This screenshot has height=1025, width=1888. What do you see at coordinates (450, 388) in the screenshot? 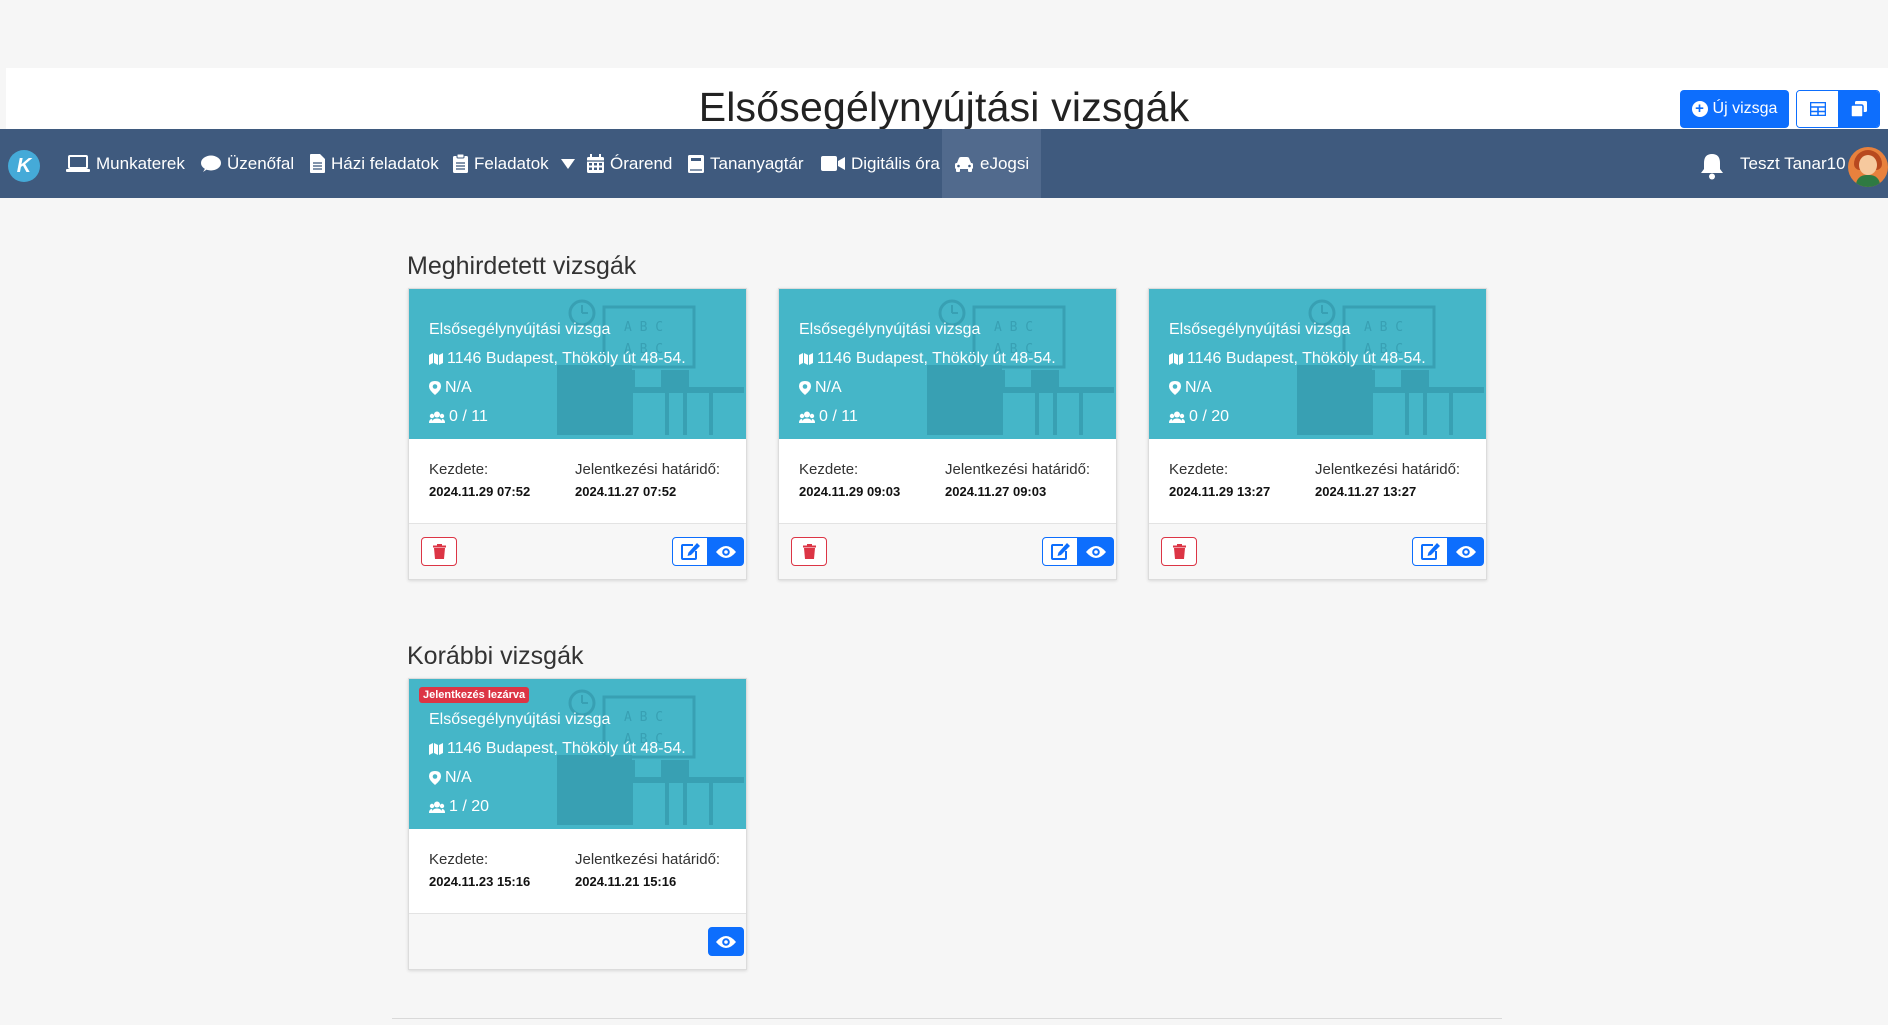
I see `exam-room: N/A` at bounding box center [450, 388].